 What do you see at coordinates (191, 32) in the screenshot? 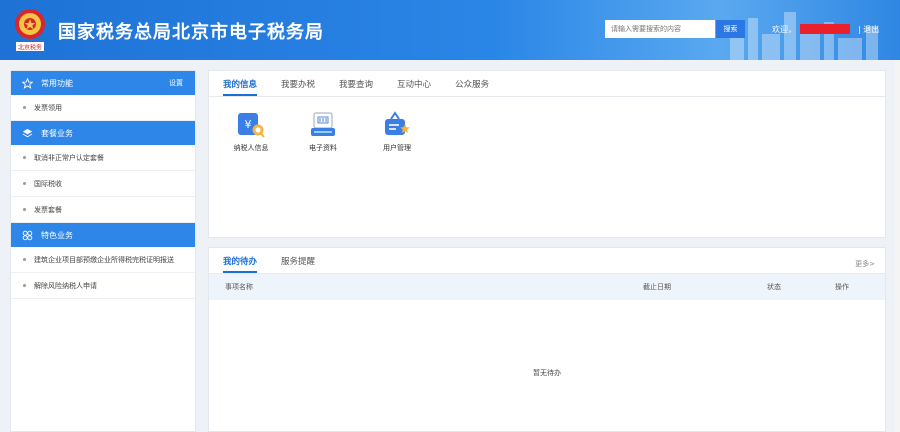
I see `site-title: 国家税务总局北京市电子税务局` at bounding box center [191, 32].